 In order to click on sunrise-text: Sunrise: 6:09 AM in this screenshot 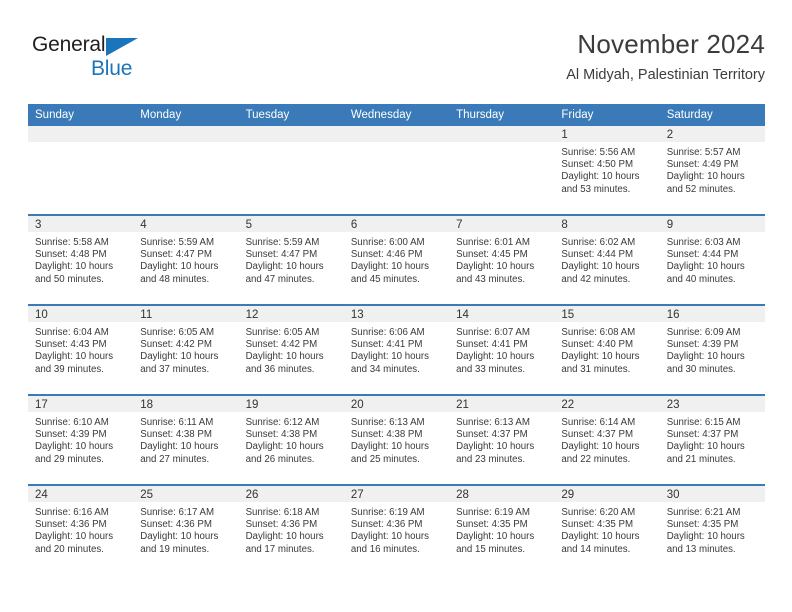, I will do `click(703, 332)`.